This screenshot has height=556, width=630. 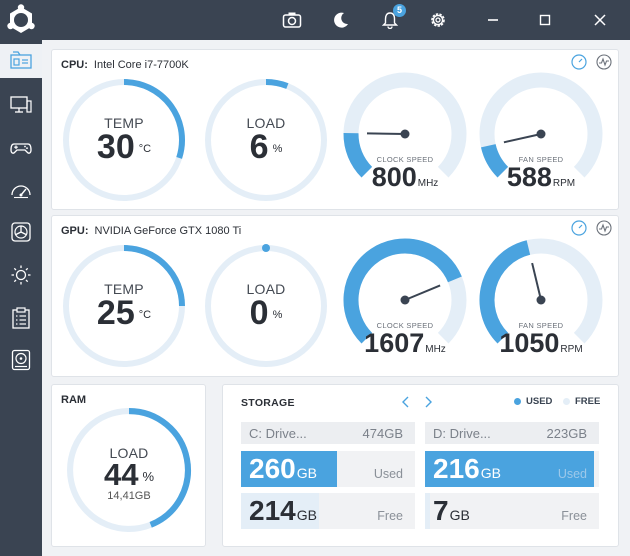 I want to click on moon-icon, so click(x=341, y=20).